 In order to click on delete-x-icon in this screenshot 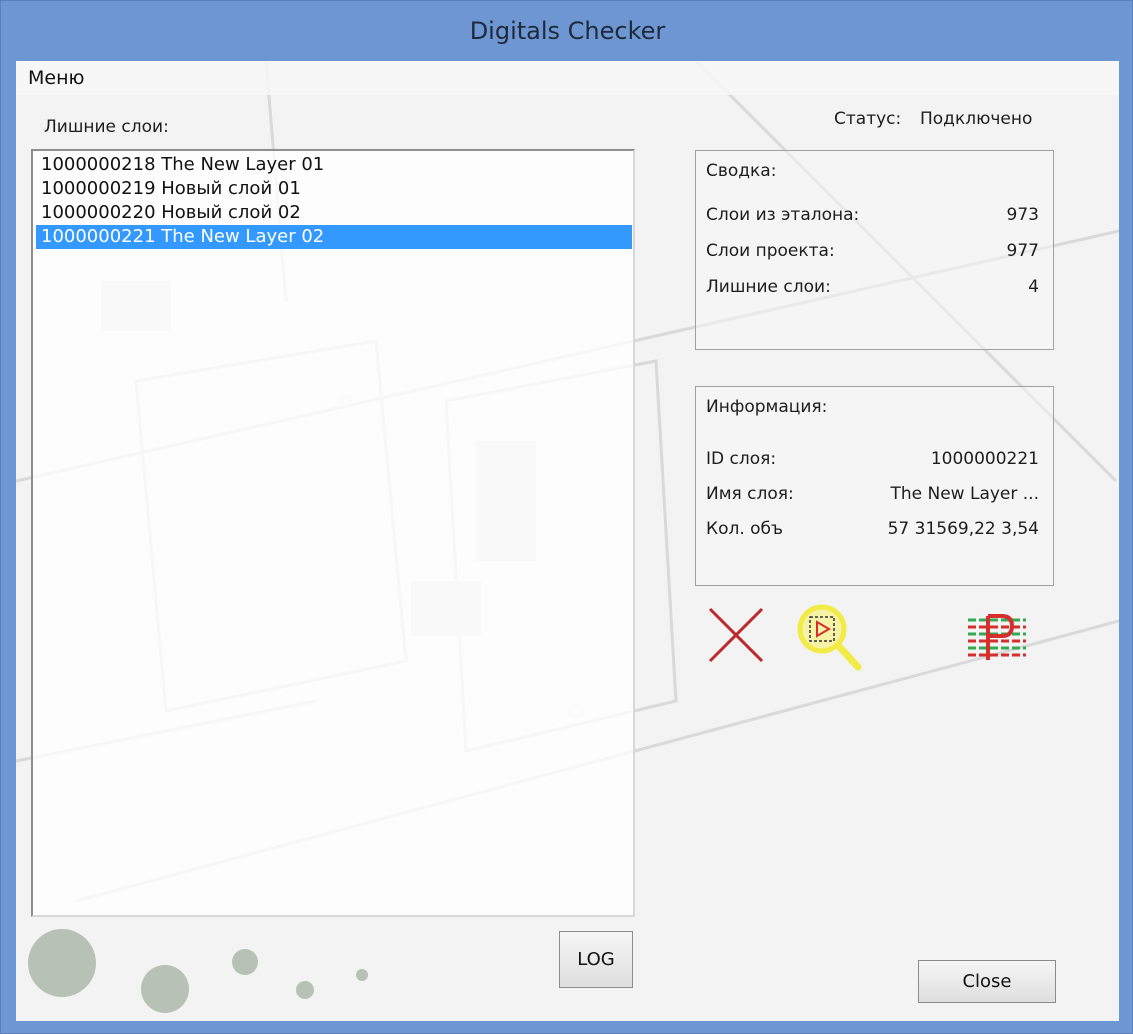, I will do `click(736, 635)`.